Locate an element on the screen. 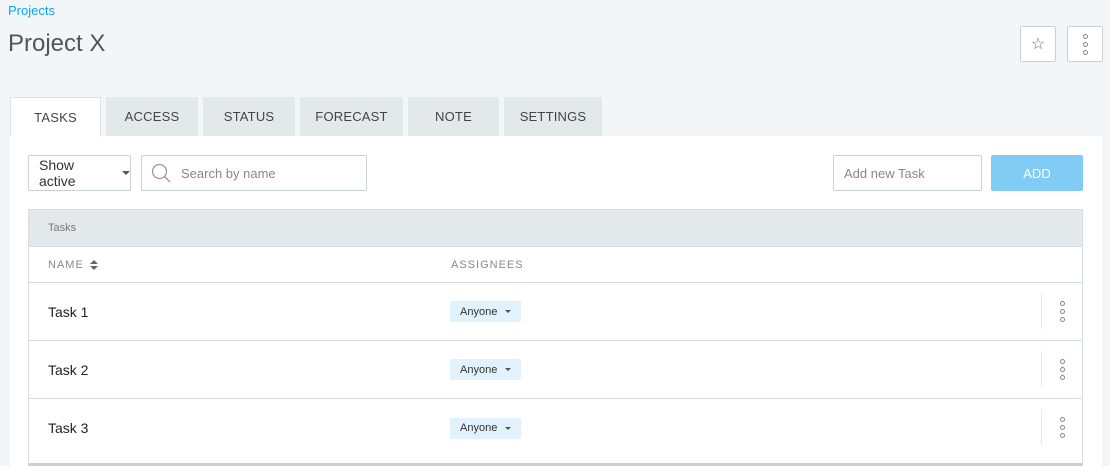 The image size is (1110, 466). search-icon is located at coordinates (161, 173).